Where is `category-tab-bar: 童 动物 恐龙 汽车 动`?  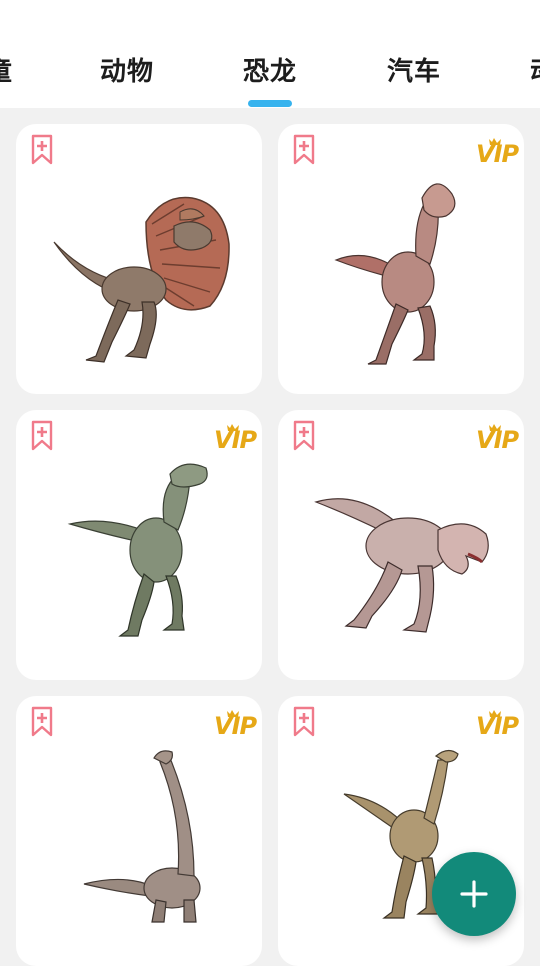 category-tab-bar: 童 动物 恐龙 汽车 动 is located at coordinates (270, 54).